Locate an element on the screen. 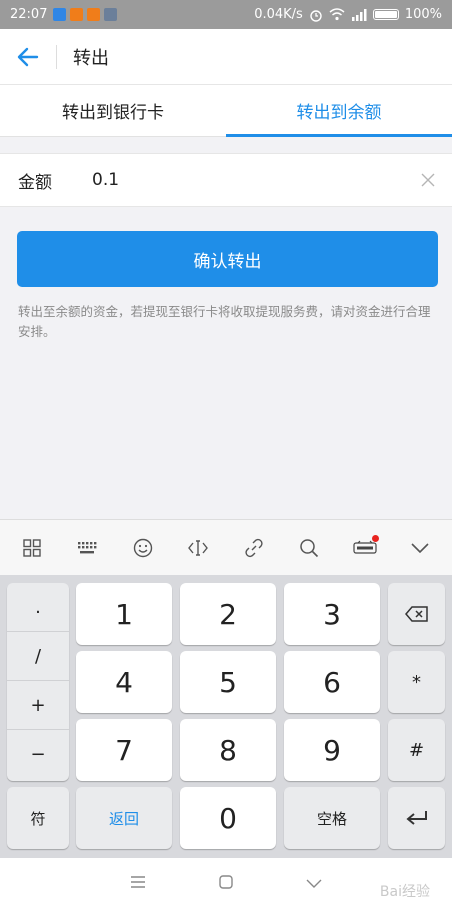 Image resolution: width=452 pixels, height=909 pixels. key-5: 5 is located at coordinates (228, 682).